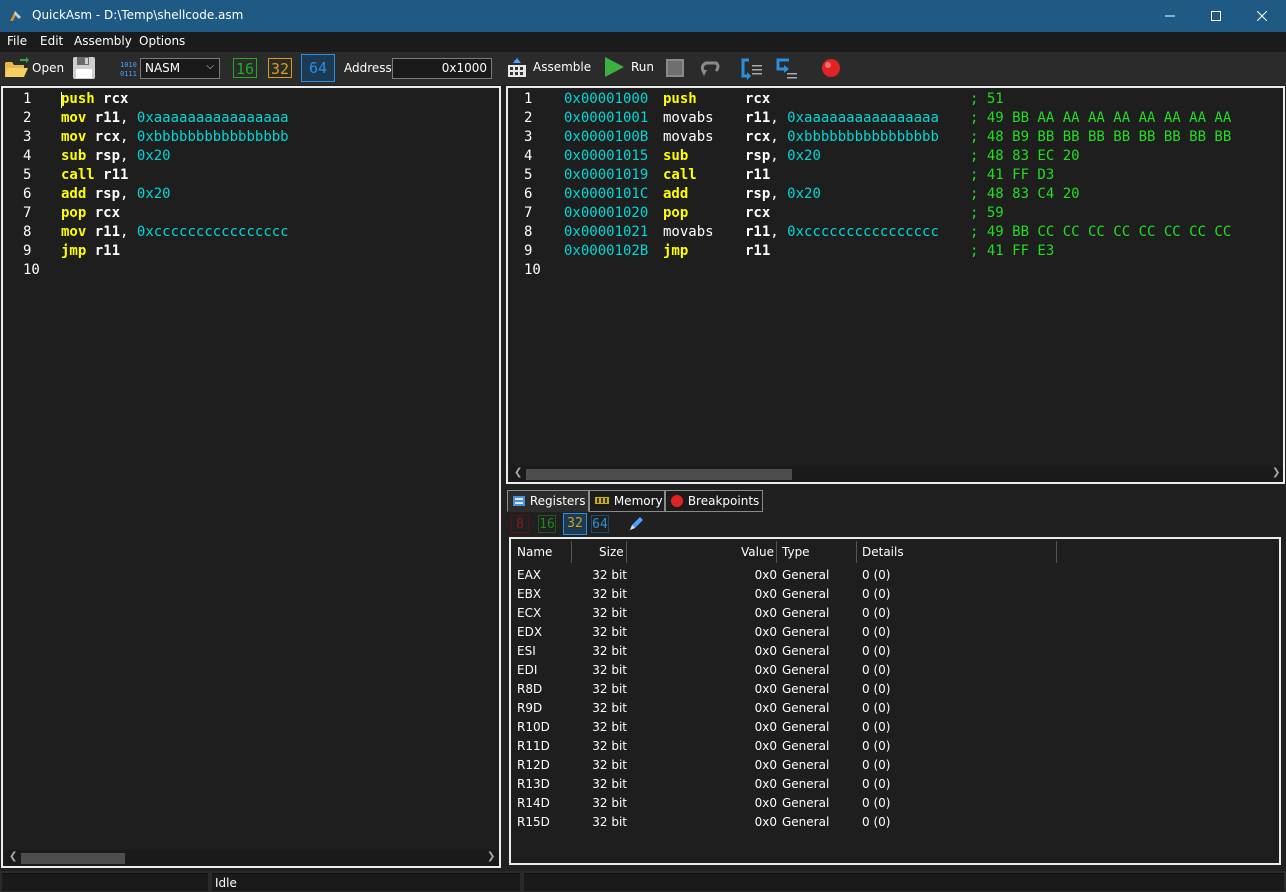  Describe the element at coordinates (629, 68) in the screenshot. I see `run-button: Run` at that location.